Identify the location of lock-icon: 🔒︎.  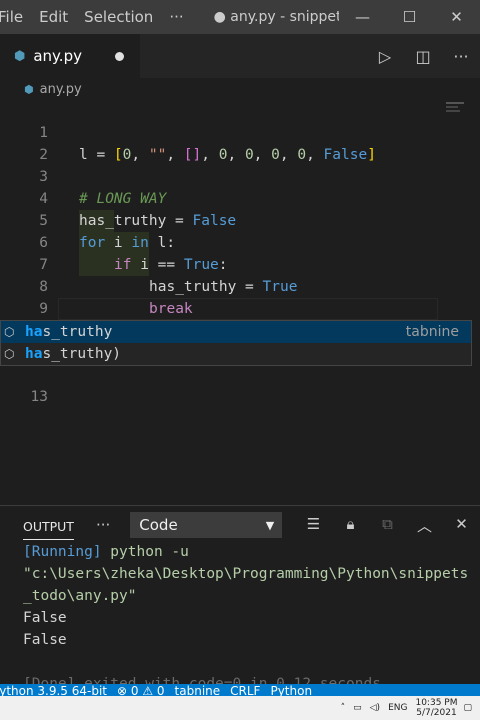
(350, 525).